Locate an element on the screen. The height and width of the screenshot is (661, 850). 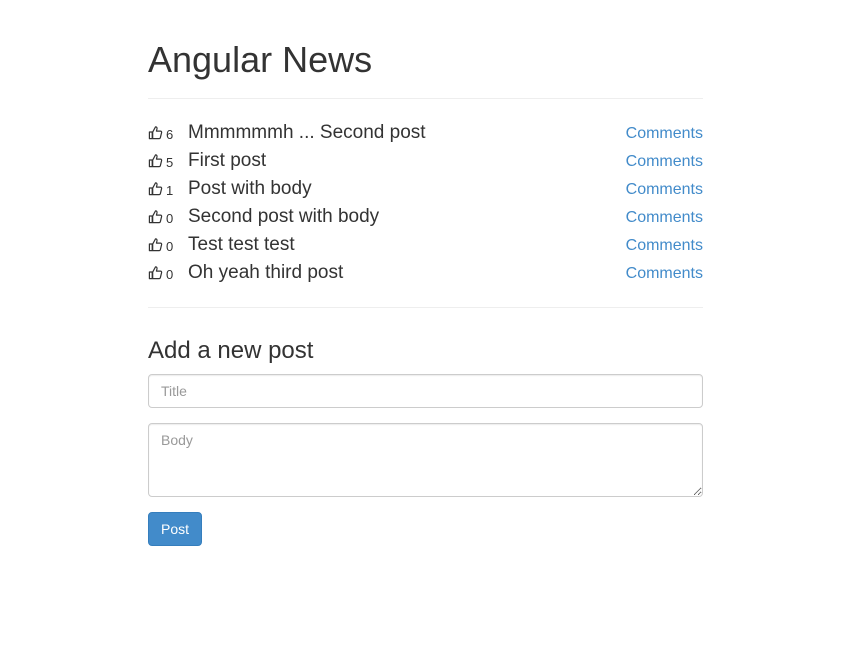
vote-count: 1 is located at coordinates (170, 190).